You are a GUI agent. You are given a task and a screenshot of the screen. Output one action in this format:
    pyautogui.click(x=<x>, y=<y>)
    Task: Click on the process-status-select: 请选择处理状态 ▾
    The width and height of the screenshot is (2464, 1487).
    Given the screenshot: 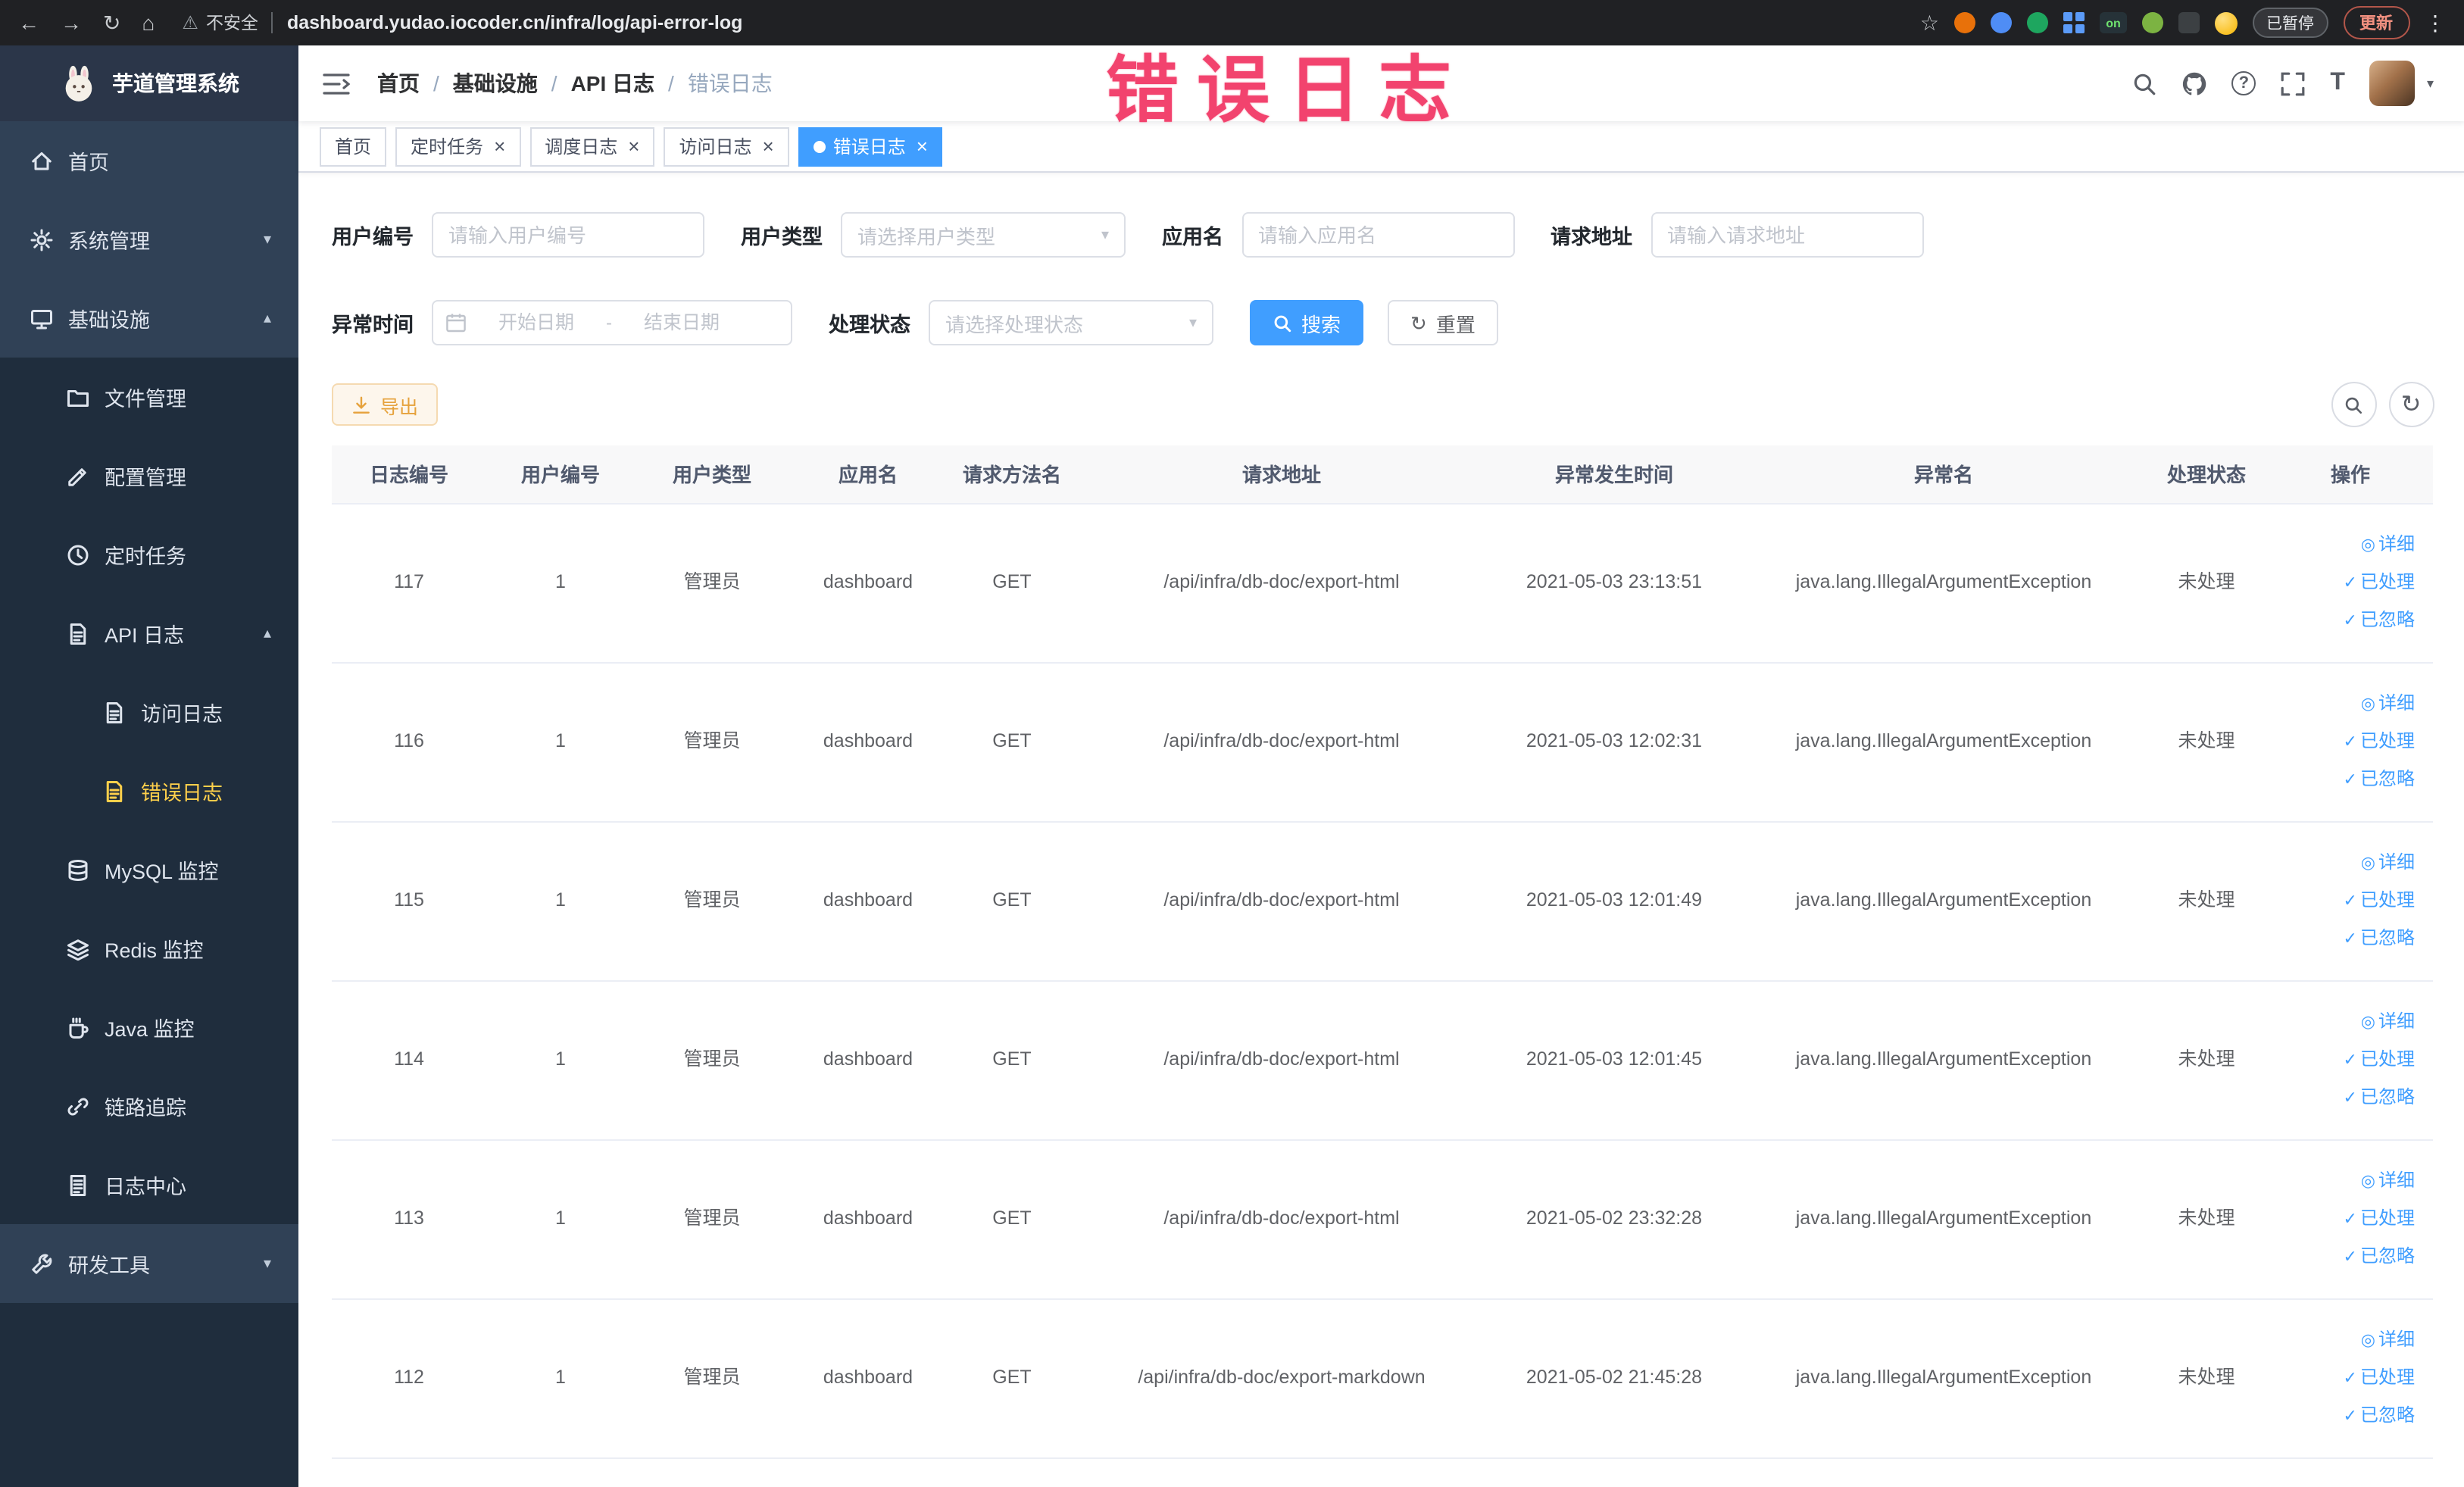 What is the action you would take?
    pyautogui.click(x=1071, y=322)
    